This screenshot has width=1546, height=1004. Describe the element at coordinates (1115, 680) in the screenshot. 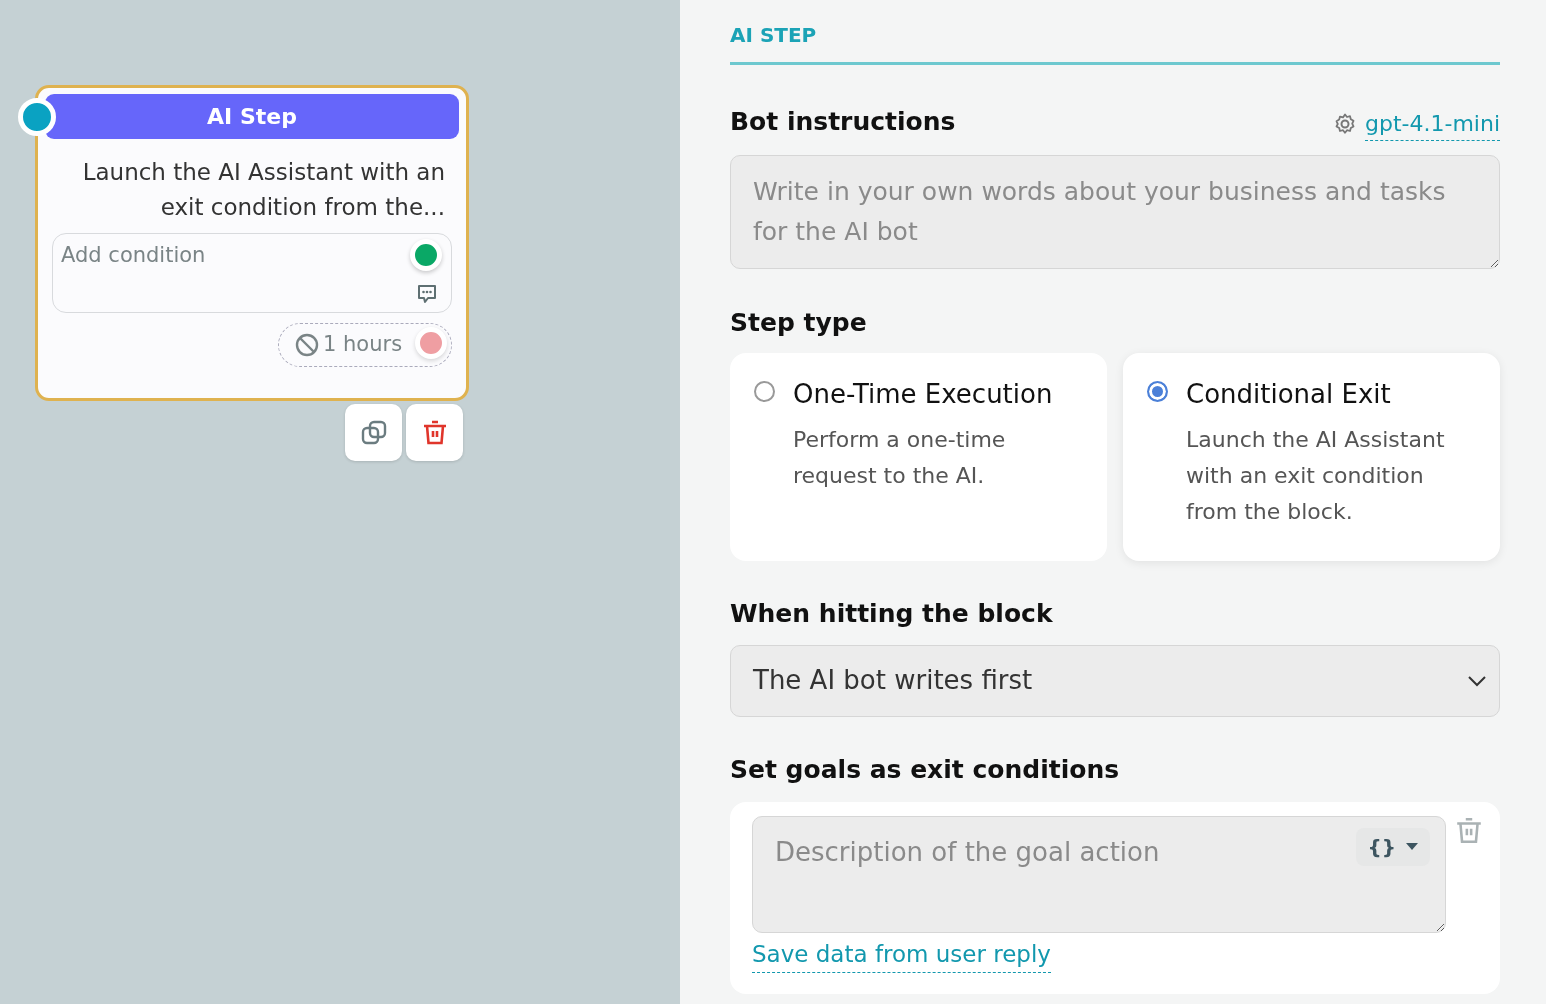

I see `trigger-select: The AI bot writes first` at that location.